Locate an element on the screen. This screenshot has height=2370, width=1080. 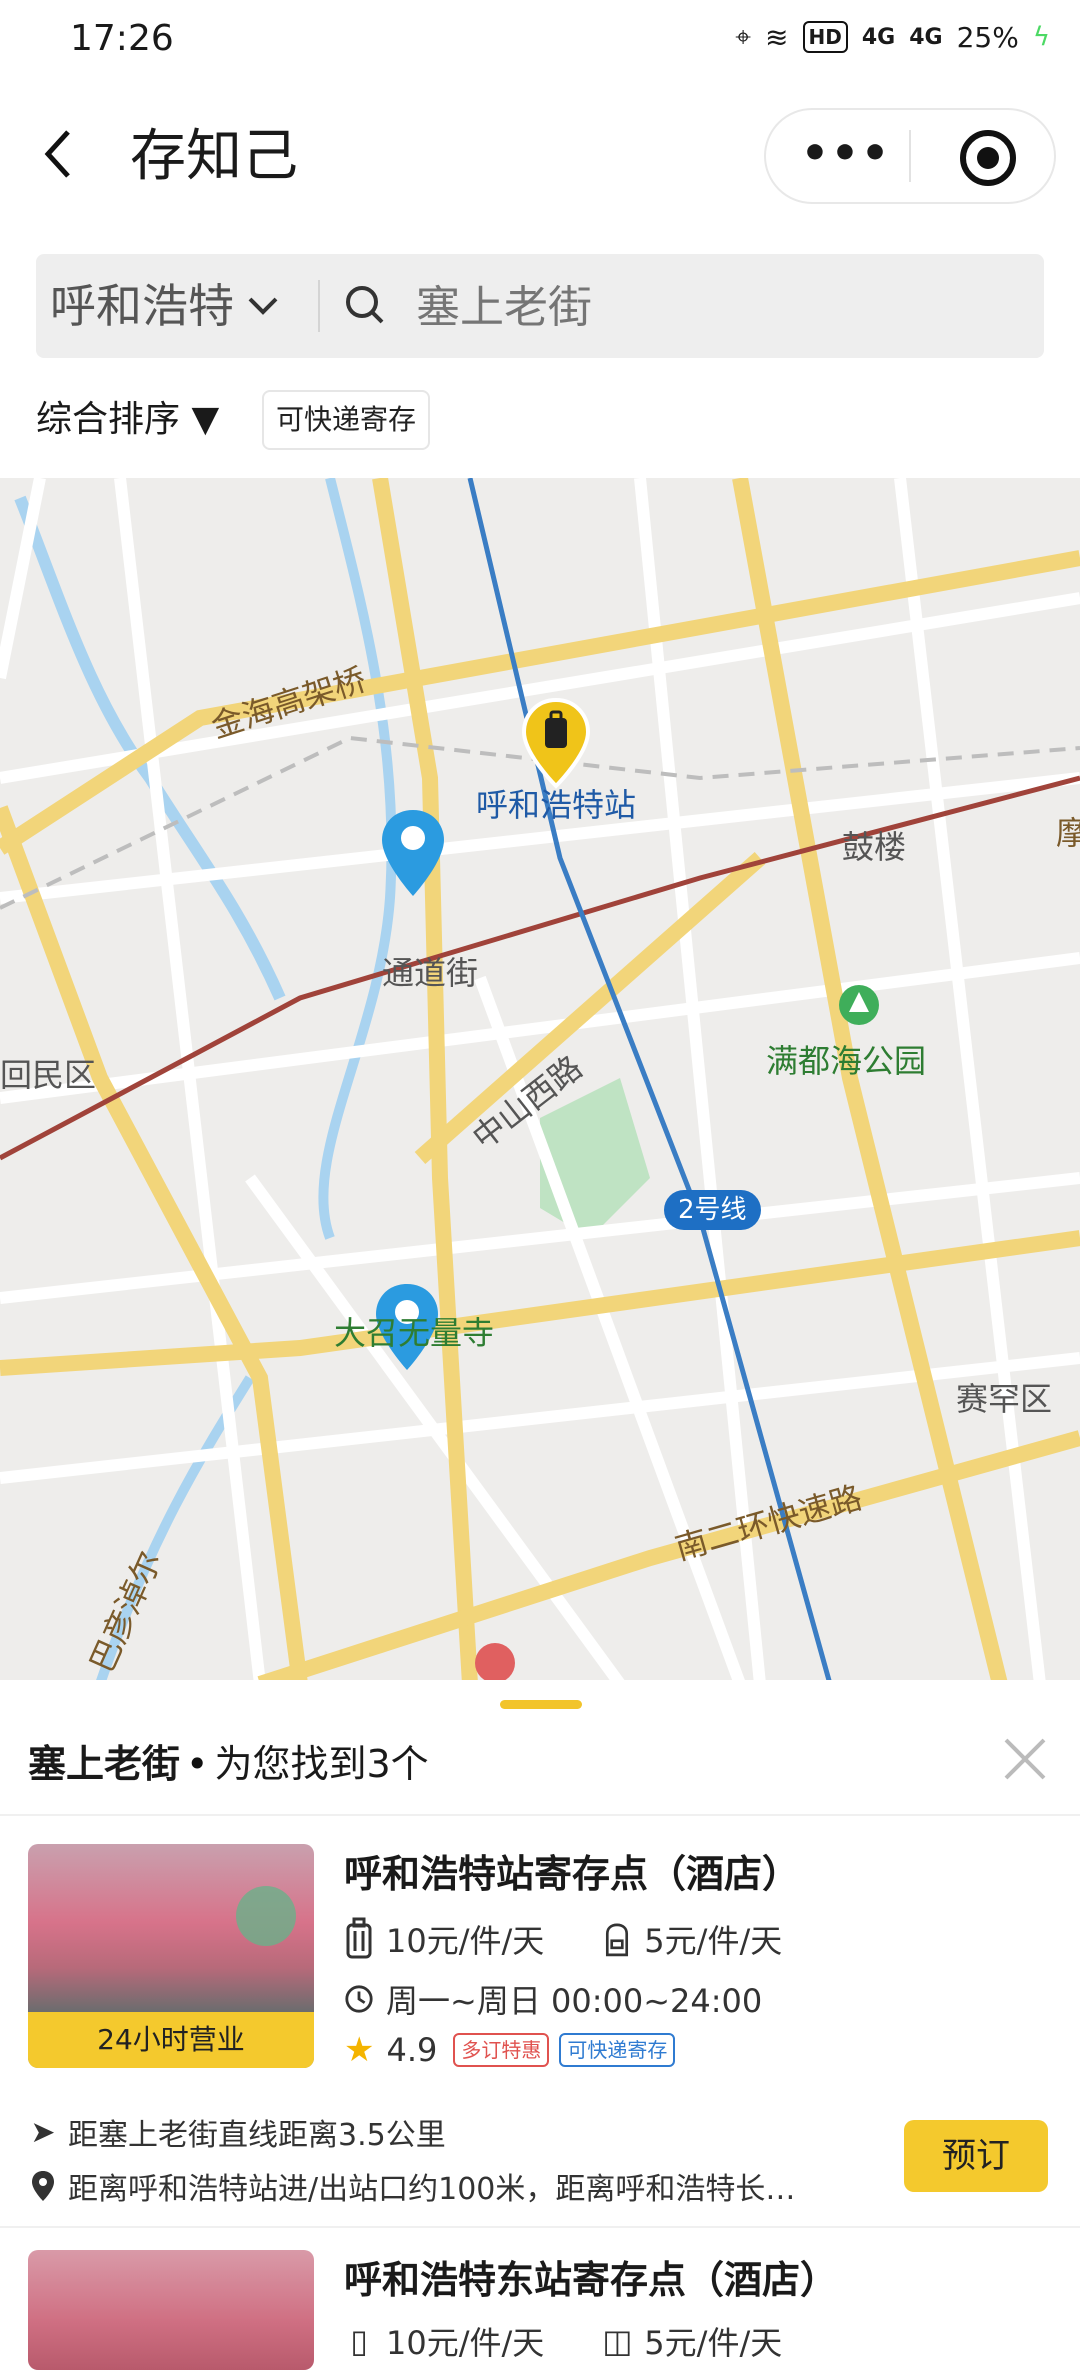
location-pin-small-icon is located at coordinates (43, 2186).